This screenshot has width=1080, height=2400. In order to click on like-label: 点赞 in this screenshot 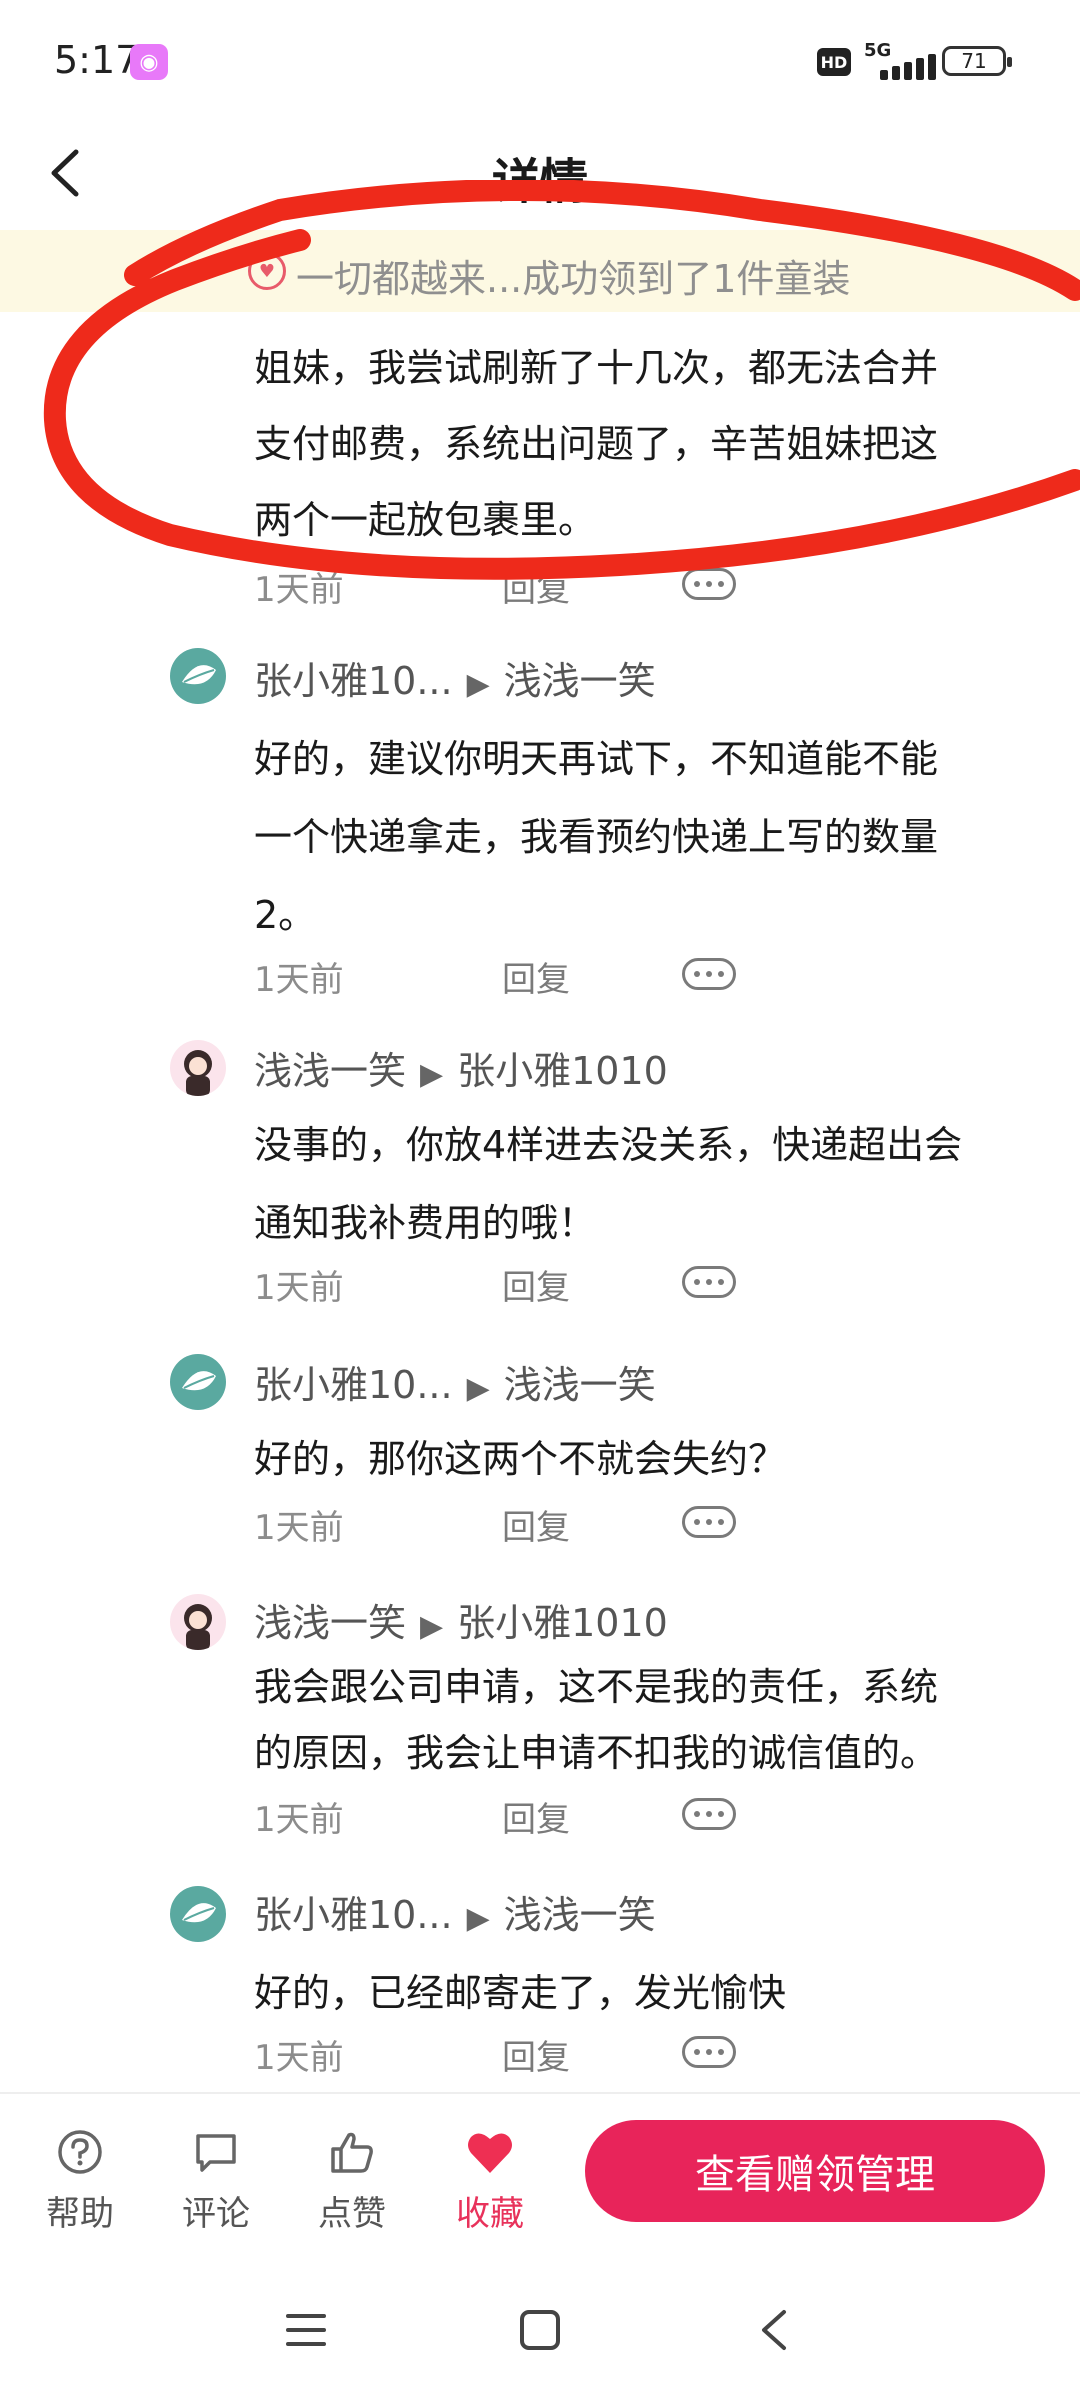, I will do `click(352, 2214)`.